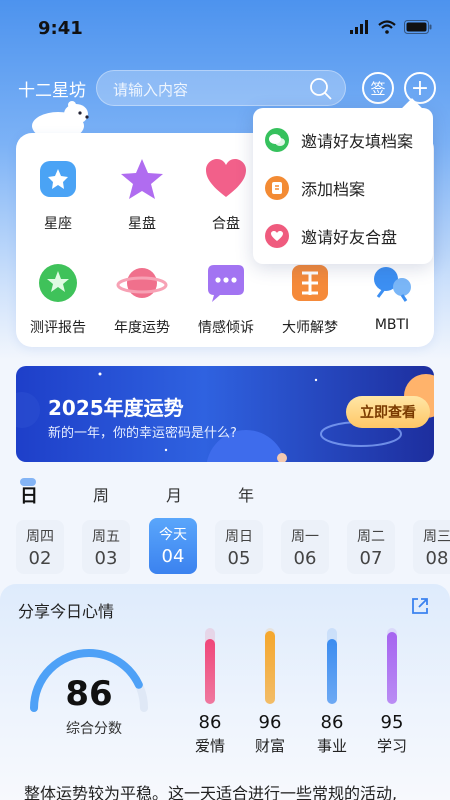  Describe the element at coordinates (173, 556) in the screenshot. I see `day-date: 04` at that location.